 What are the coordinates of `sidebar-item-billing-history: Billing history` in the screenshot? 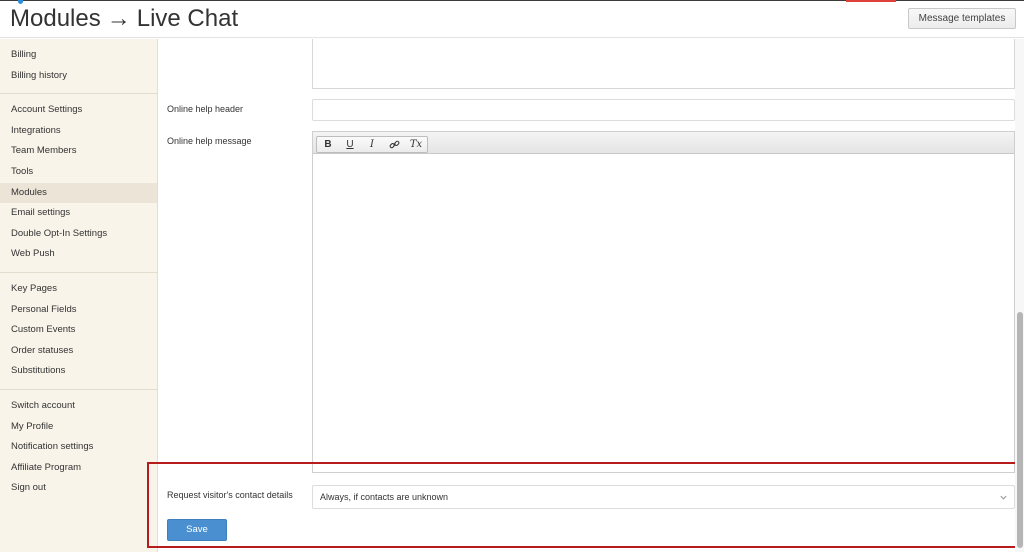 It's located at (78, 76).